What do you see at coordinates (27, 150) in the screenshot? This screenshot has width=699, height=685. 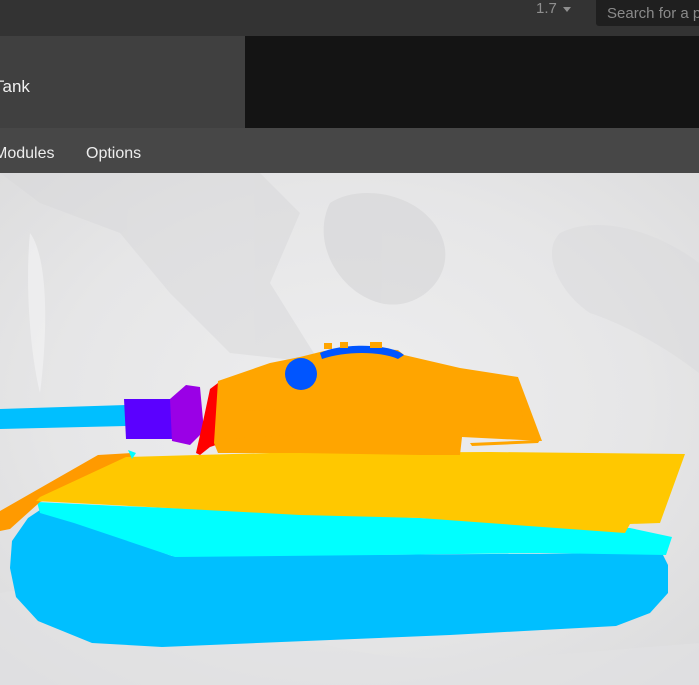 I see `tab-modules: Modules` at bounding box center [27, 150].